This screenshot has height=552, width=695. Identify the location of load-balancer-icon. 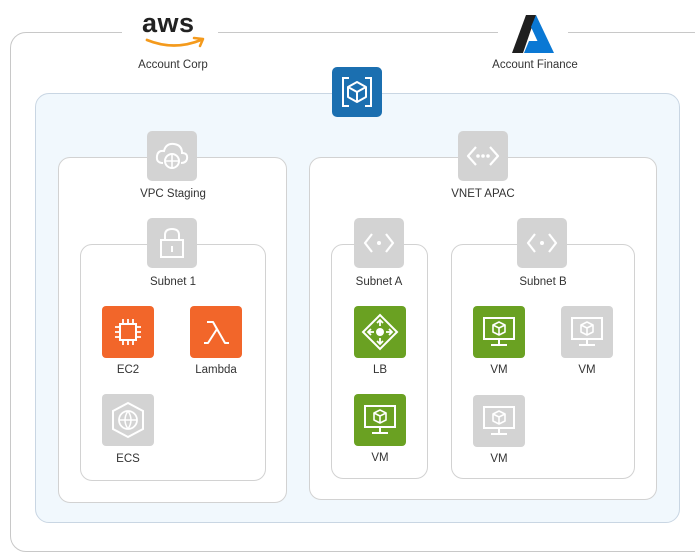
(380, 332).